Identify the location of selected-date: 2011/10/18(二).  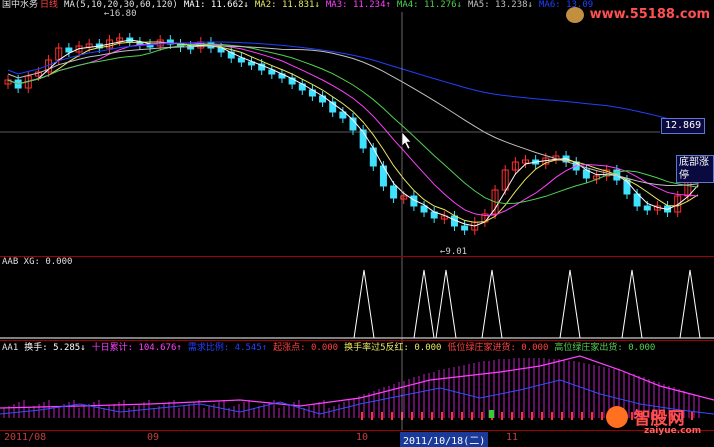
(444, 439).